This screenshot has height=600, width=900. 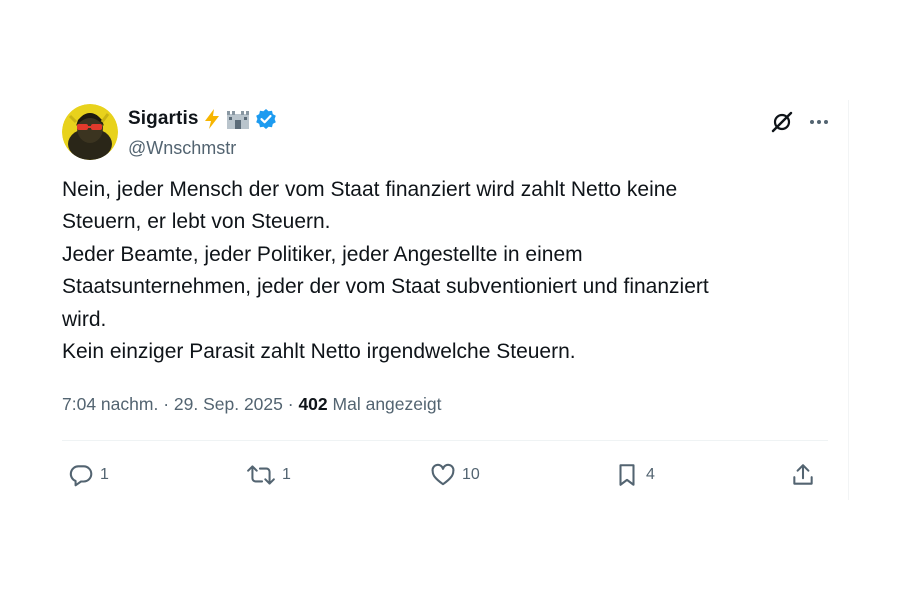 What do you see at coordinates (387, 404) in the screenshot?
I see `views-label: Mal angezeigt` at bounding box center [387, 404].